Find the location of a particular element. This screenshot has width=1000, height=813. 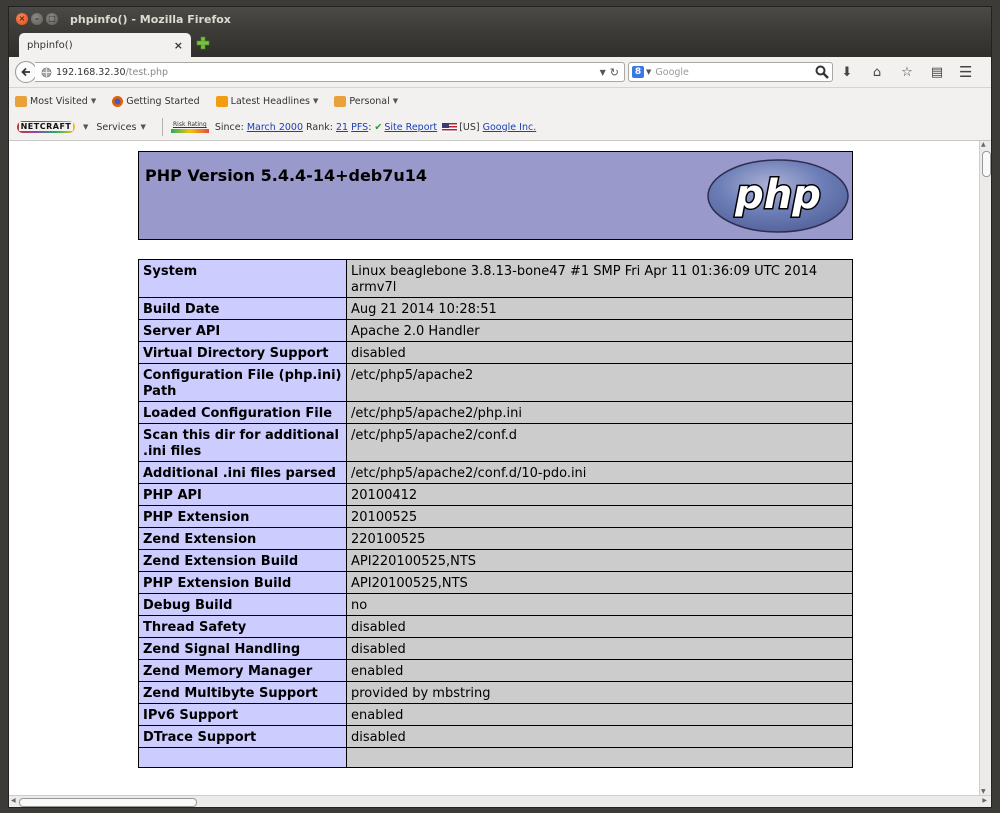

setting-name: Server API is located at coordinates (242, 330).